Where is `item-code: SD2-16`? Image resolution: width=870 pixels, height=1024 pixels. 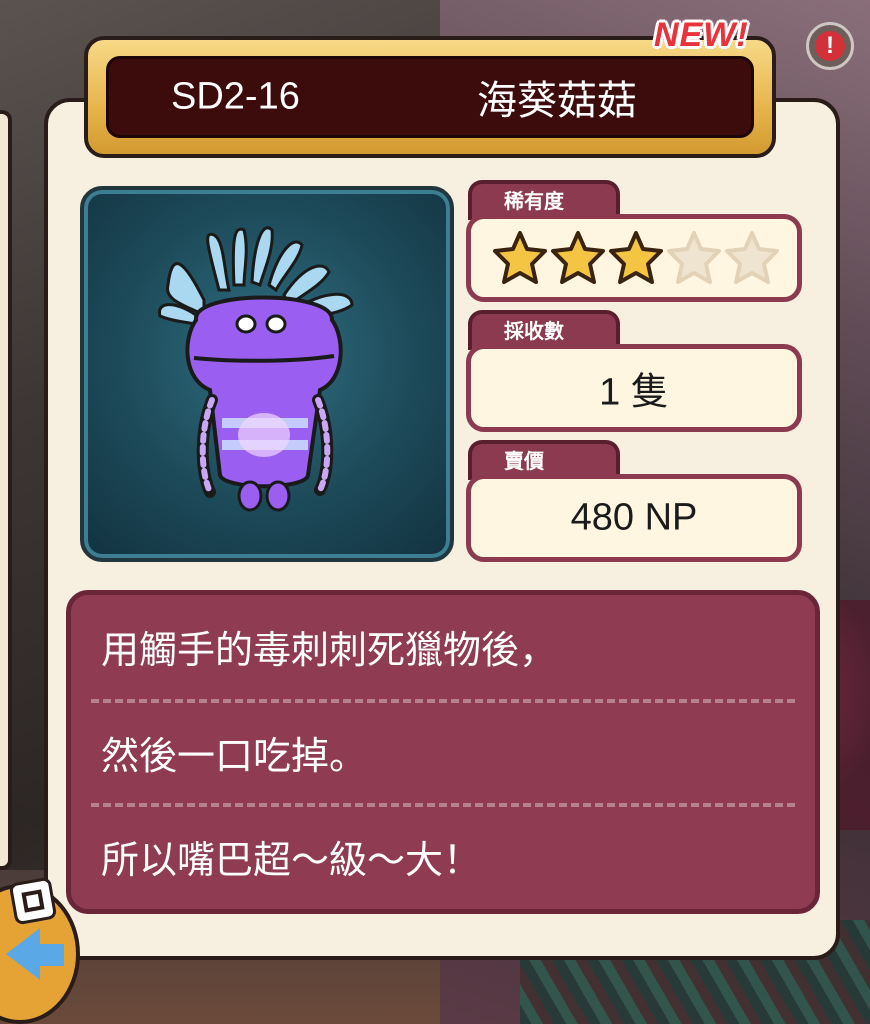 item-code: SD2-16 is located at coordinates (235, 96).